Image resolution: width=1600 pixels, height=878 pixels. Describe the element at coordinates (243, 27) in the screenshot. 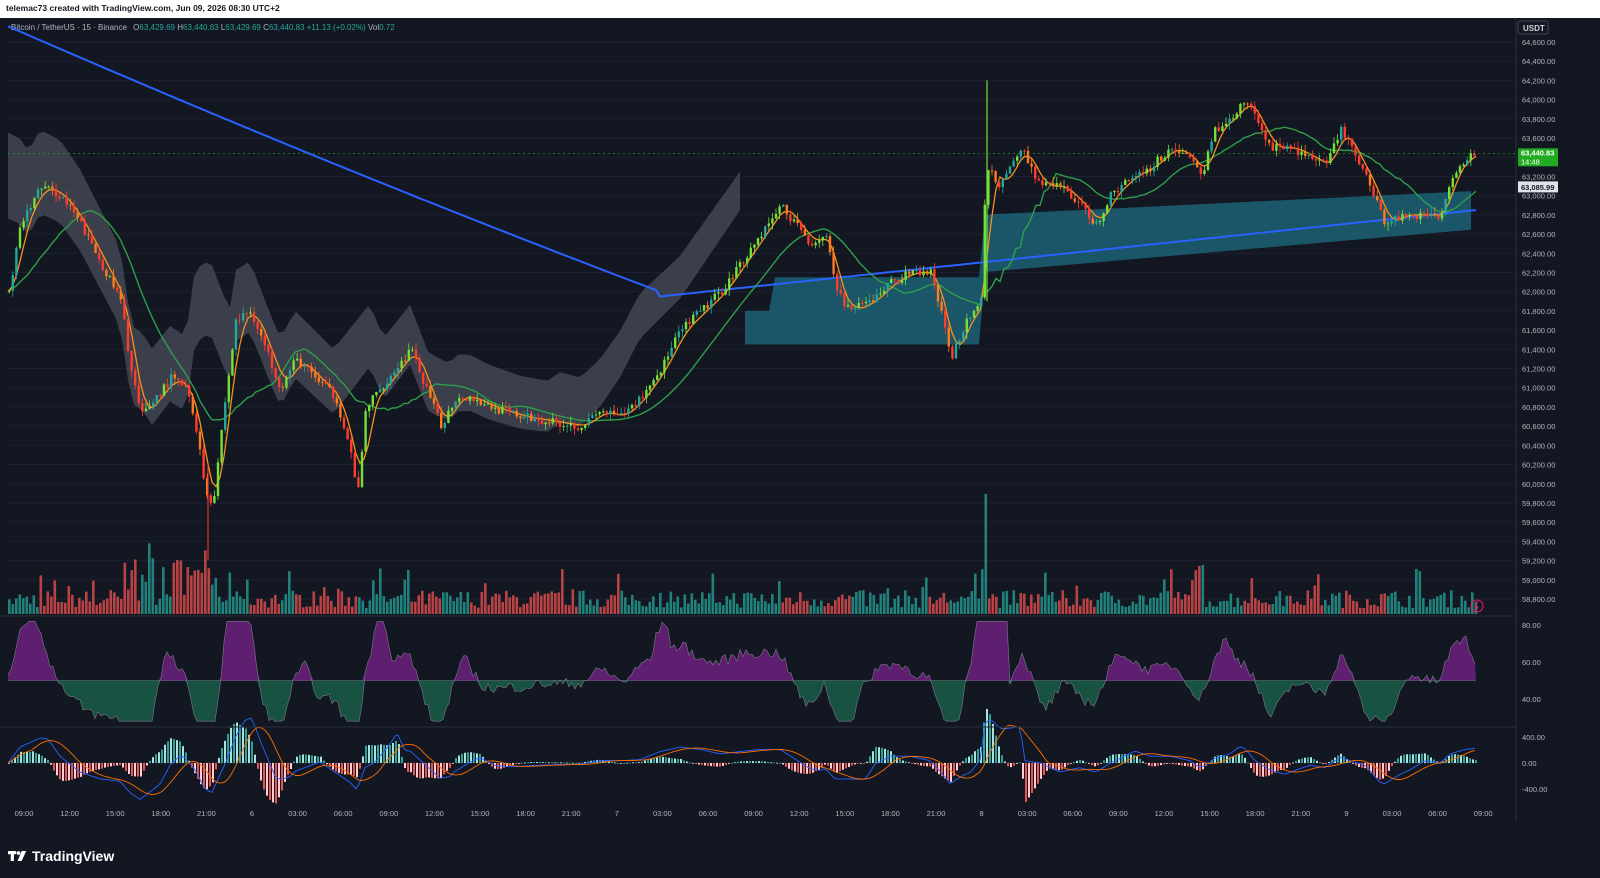

I see `low-value: 63,429.69` at that location.